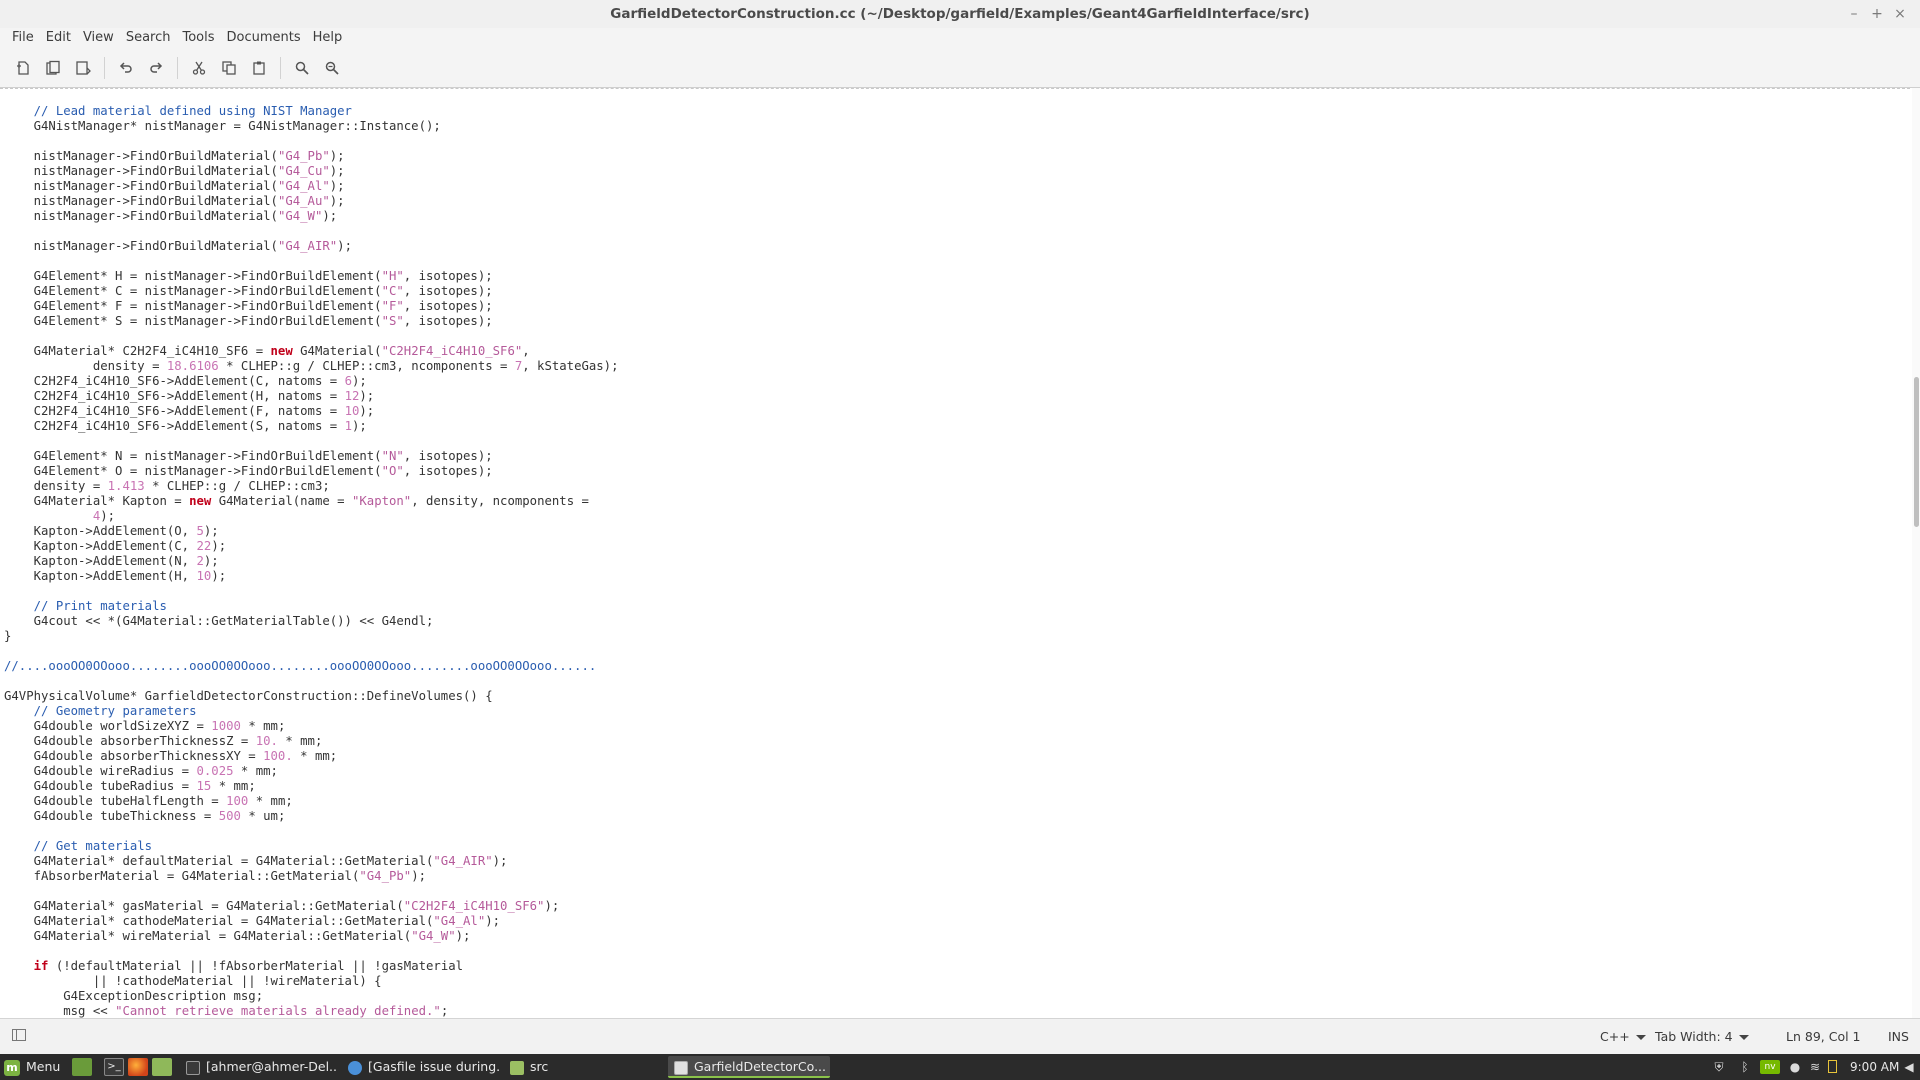 This screenshot has width=1920, height=1080. I want to click on code-line: }, so click(311, 636).